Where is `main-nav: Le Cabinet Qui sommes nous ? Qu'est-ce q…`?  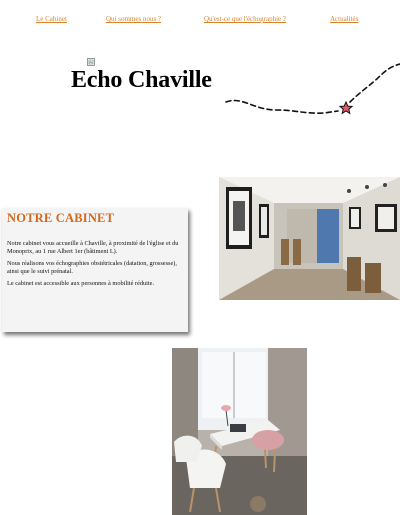
main-nav: Le Cabinet Qui sommes nous ? Qu'est-ce q… is located at coordinates (200, 21).